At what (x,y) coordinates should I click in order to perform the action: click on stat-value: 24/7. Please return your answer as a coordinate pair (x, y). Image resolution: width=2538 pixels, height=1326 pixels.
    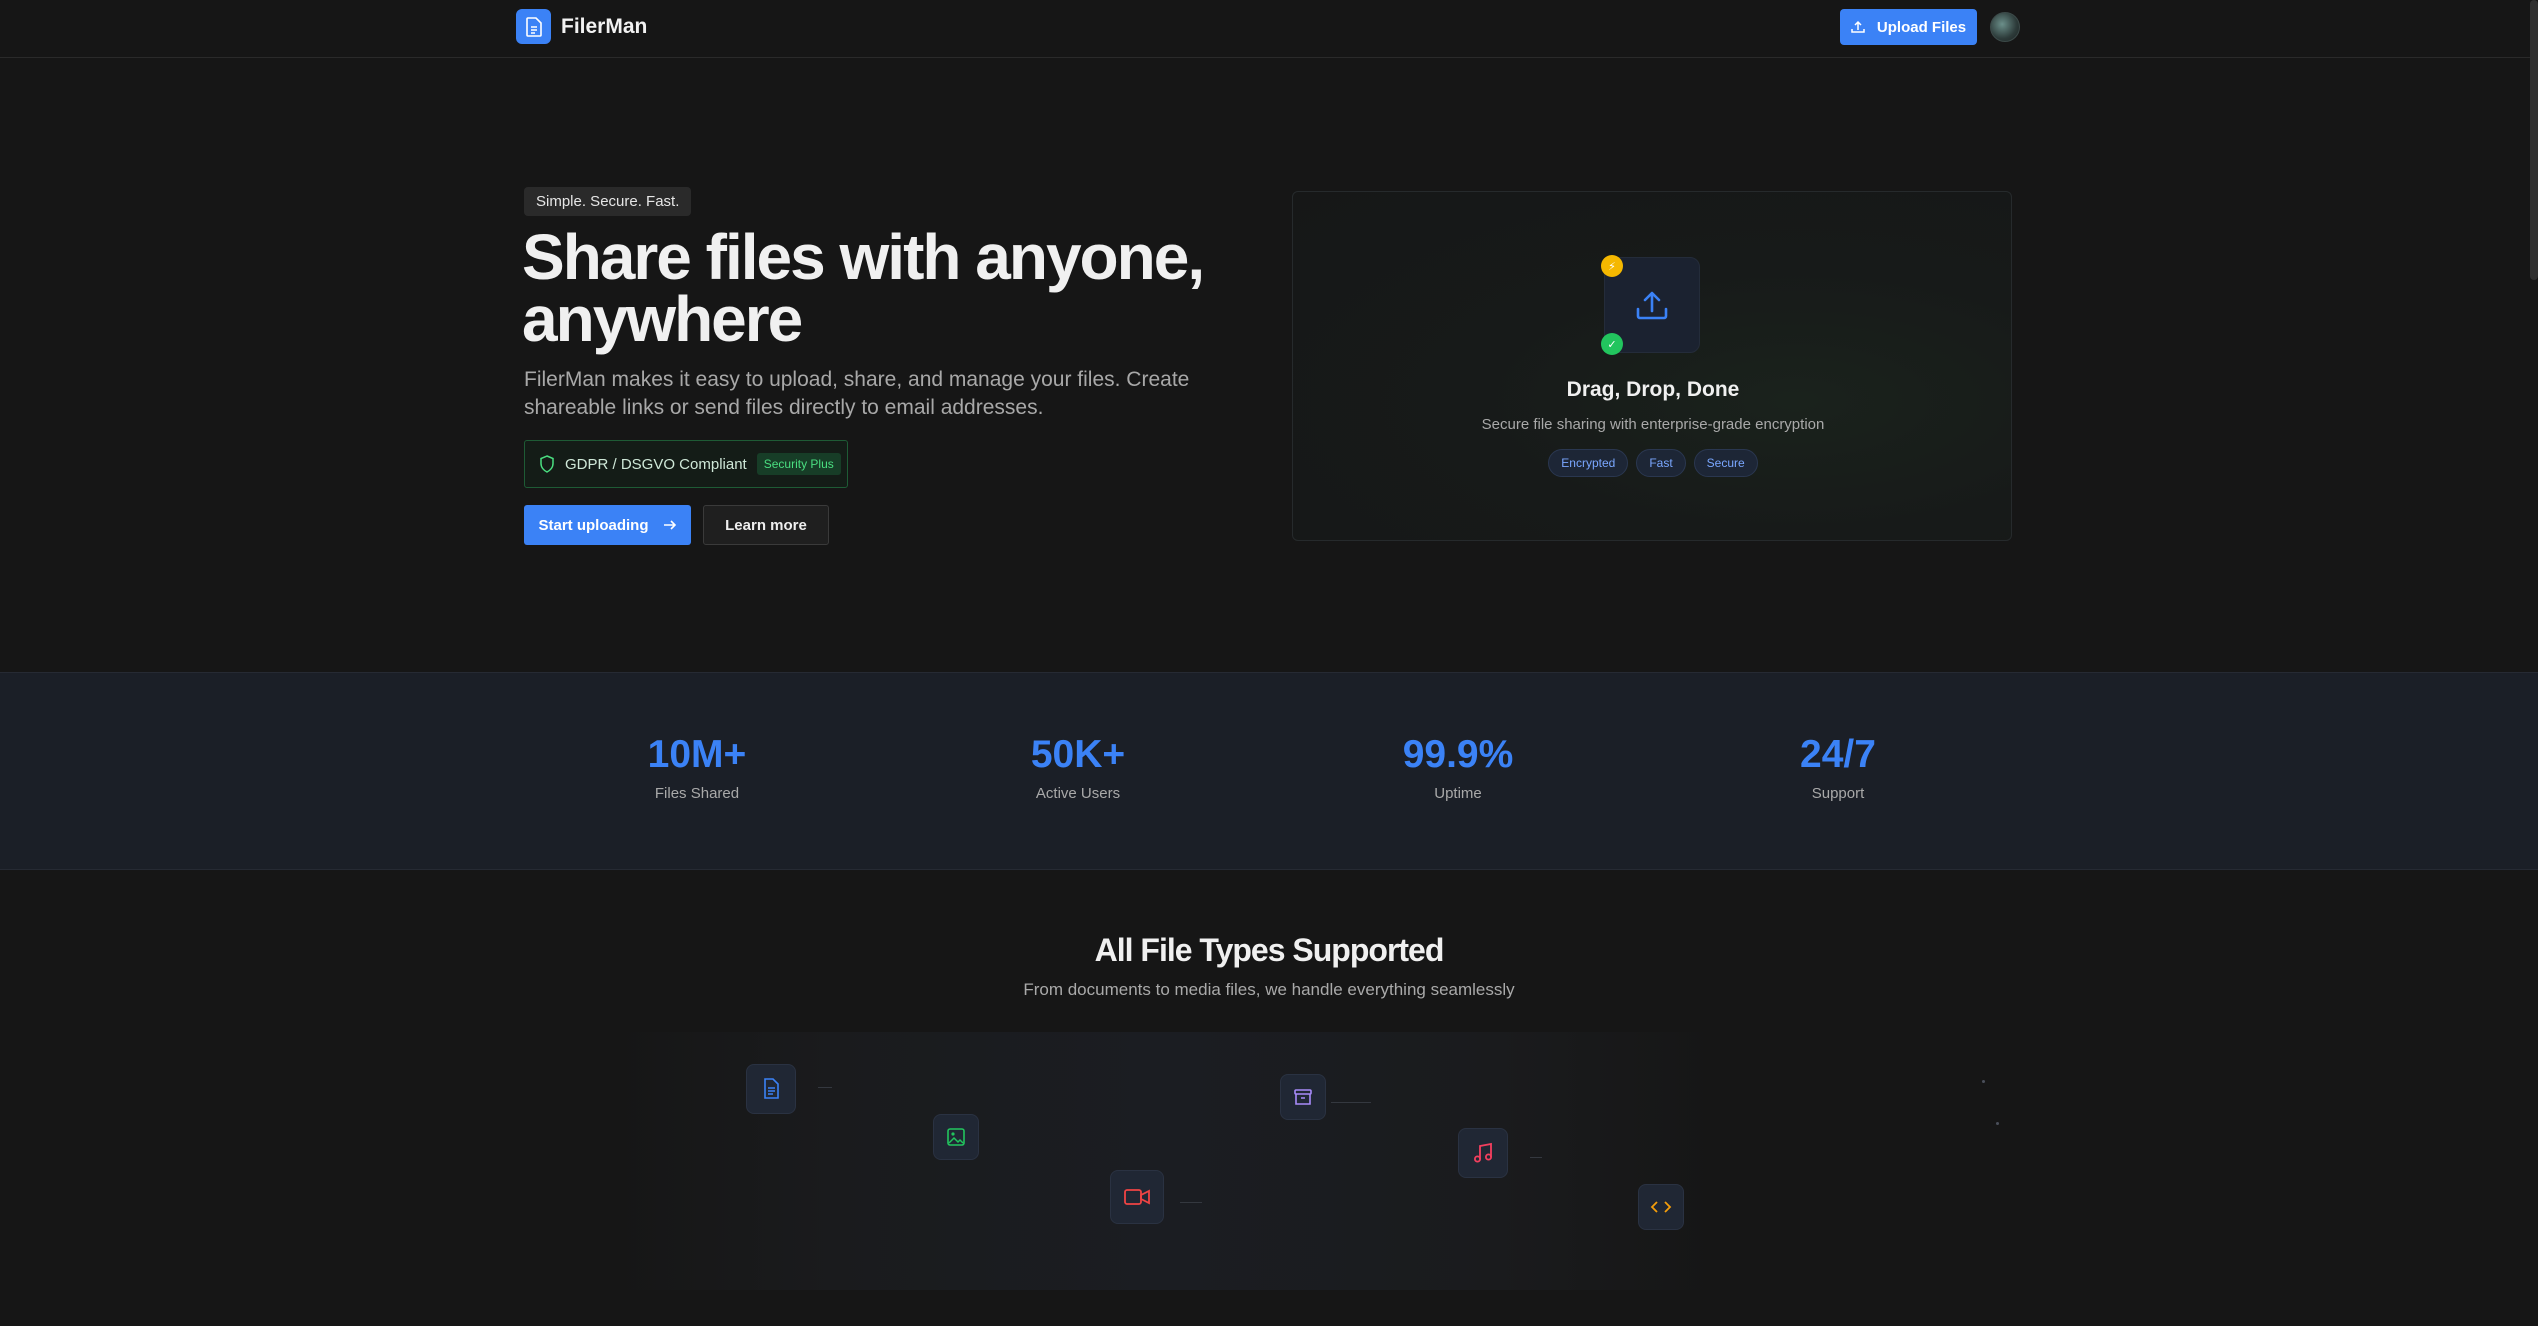
    Looking at the image, I should click on (1838, 754).